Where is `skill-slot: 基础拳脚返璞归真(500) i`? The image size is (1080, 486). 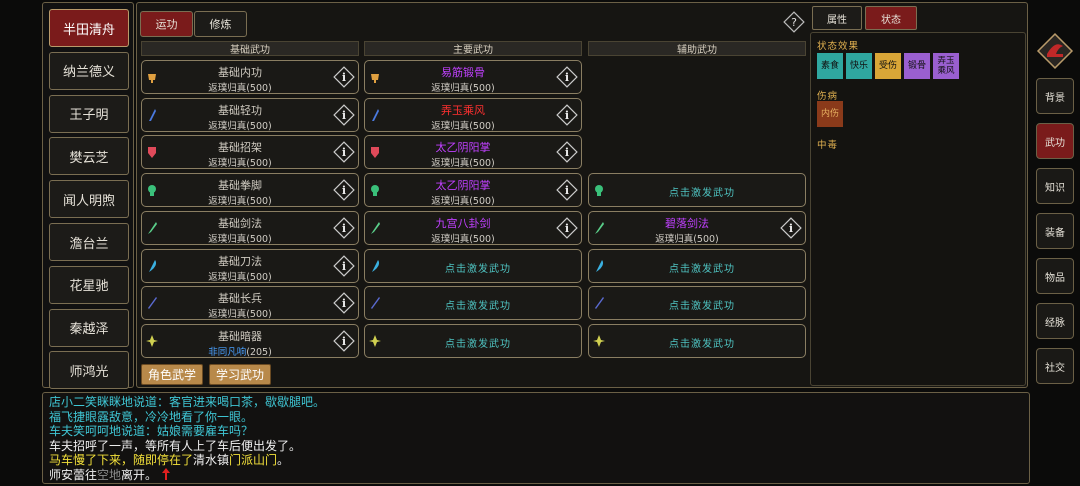
skill-slot: 基础拳脚返璞归真(500) i is located at coordinates (250, 190).